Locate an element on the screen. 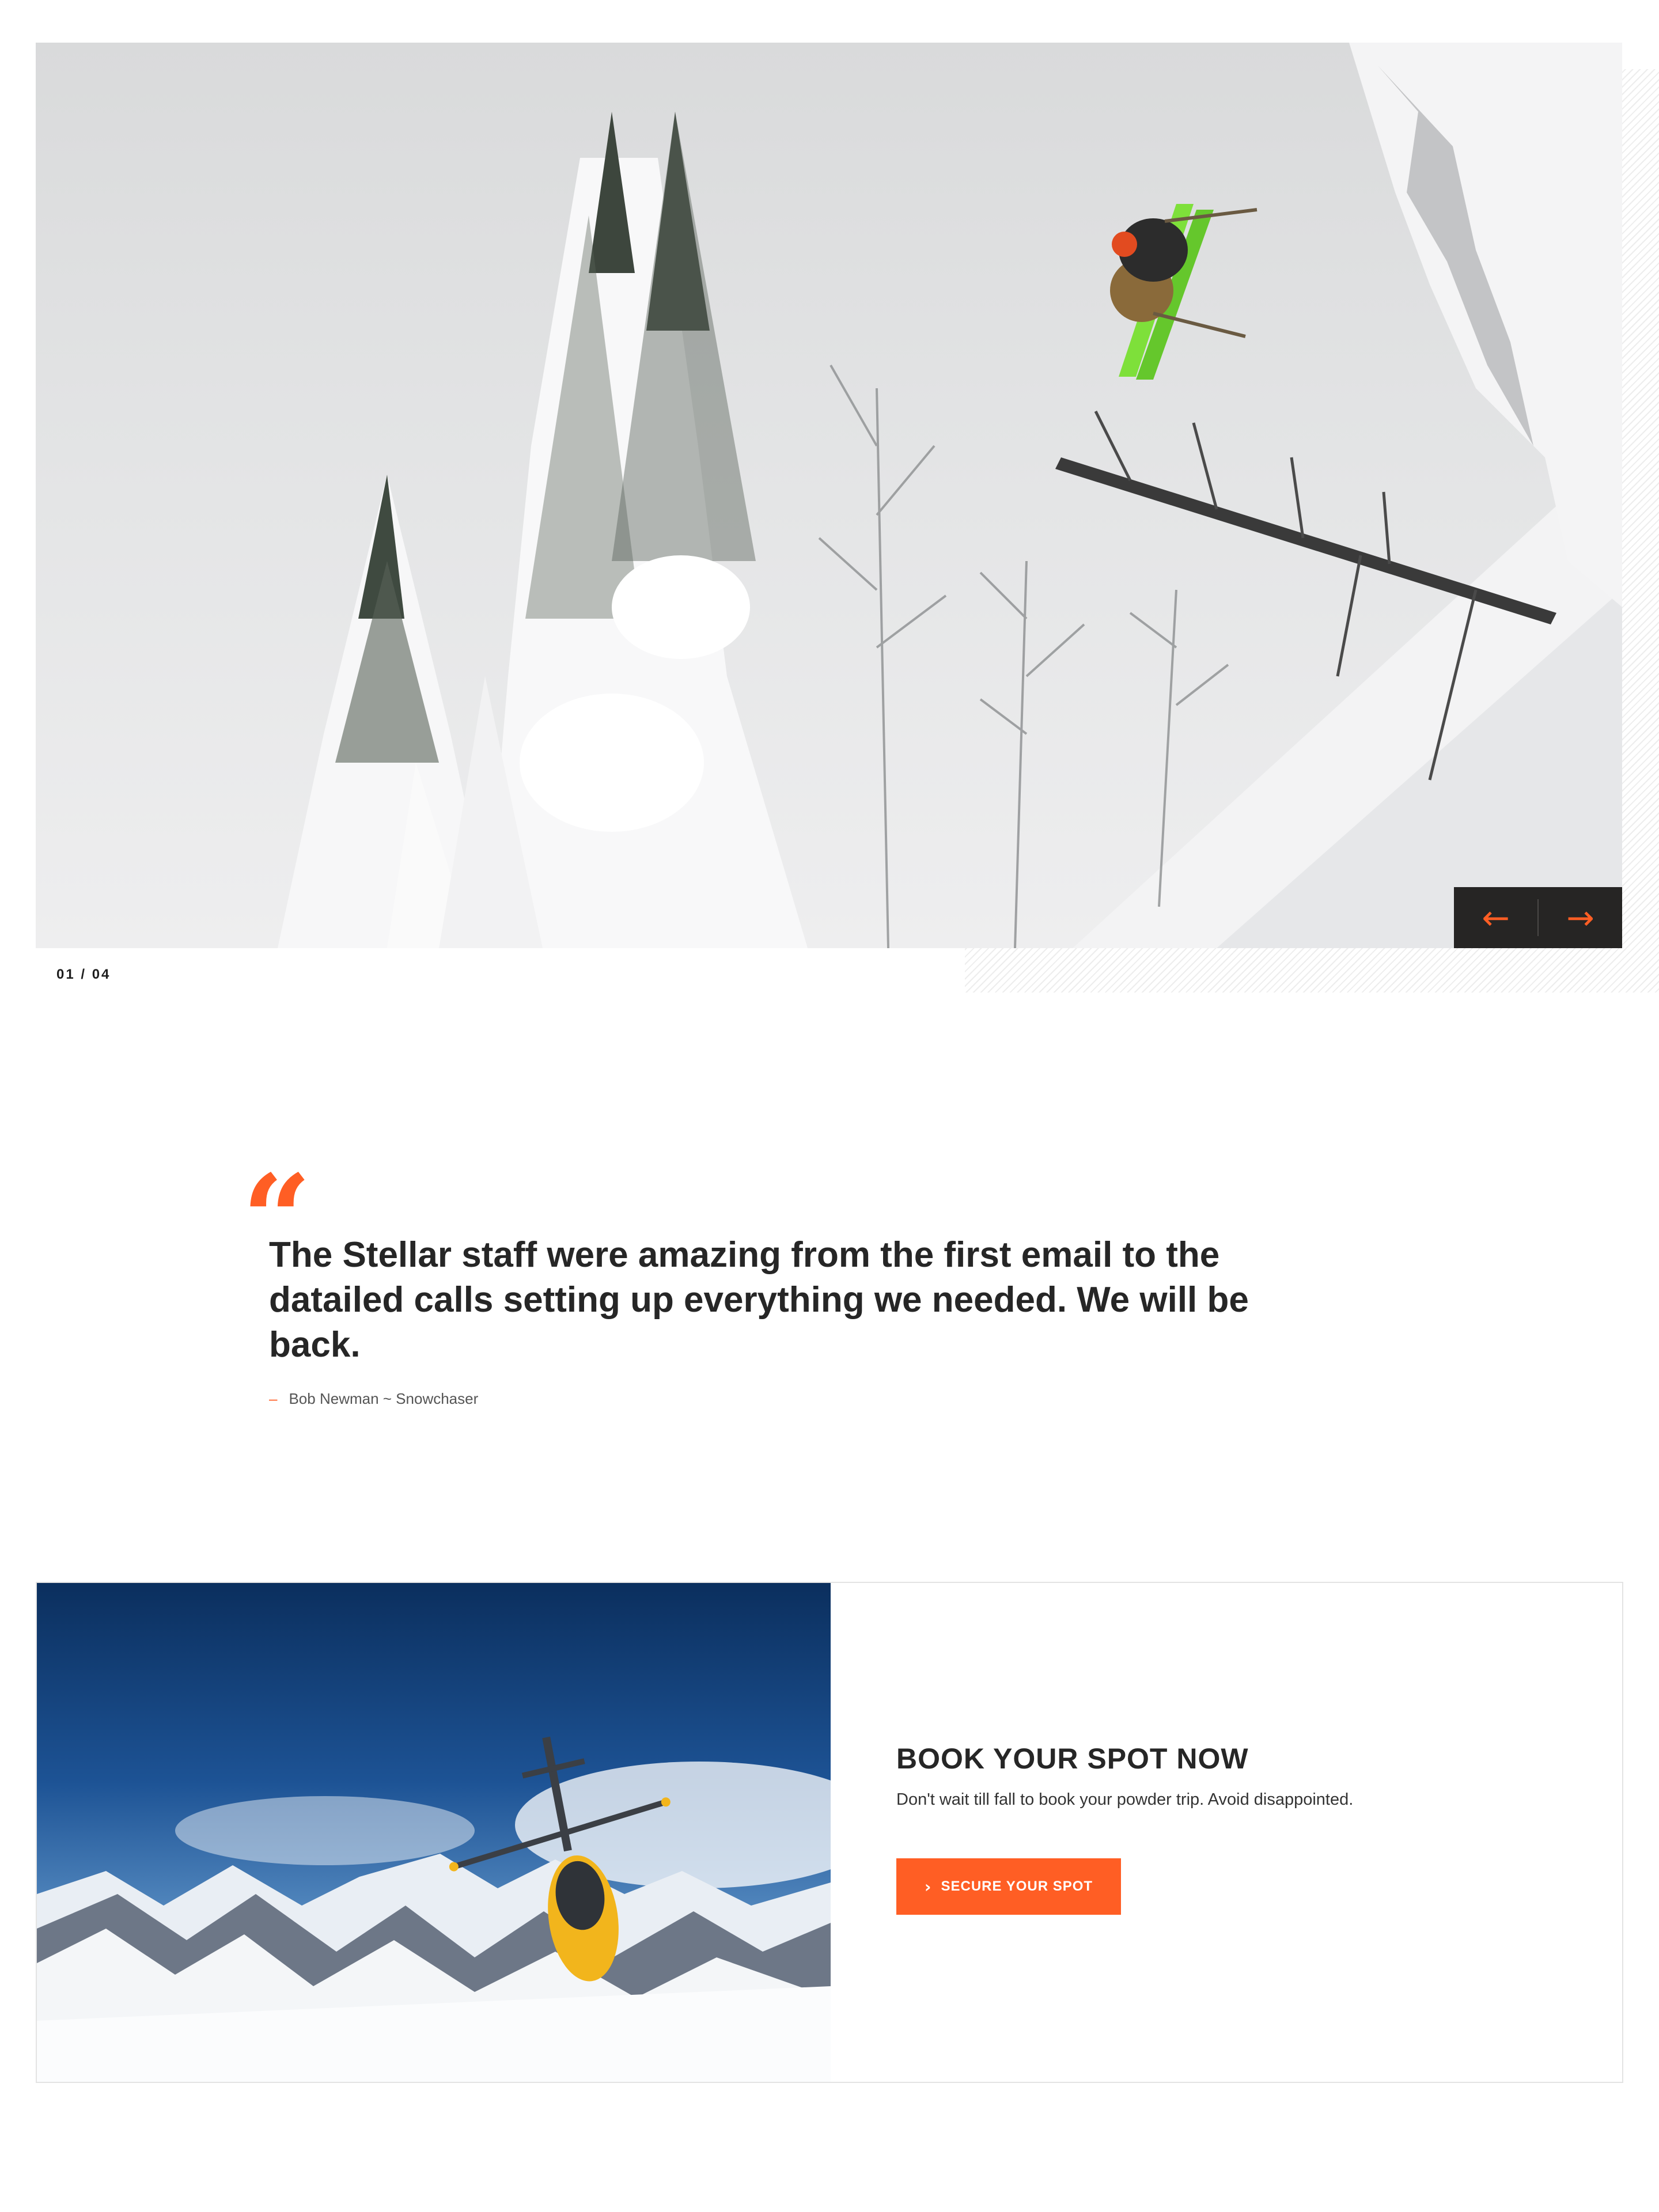 The image size is (1659, 2212). author-dash: – is located at coordinates (273, 1398).